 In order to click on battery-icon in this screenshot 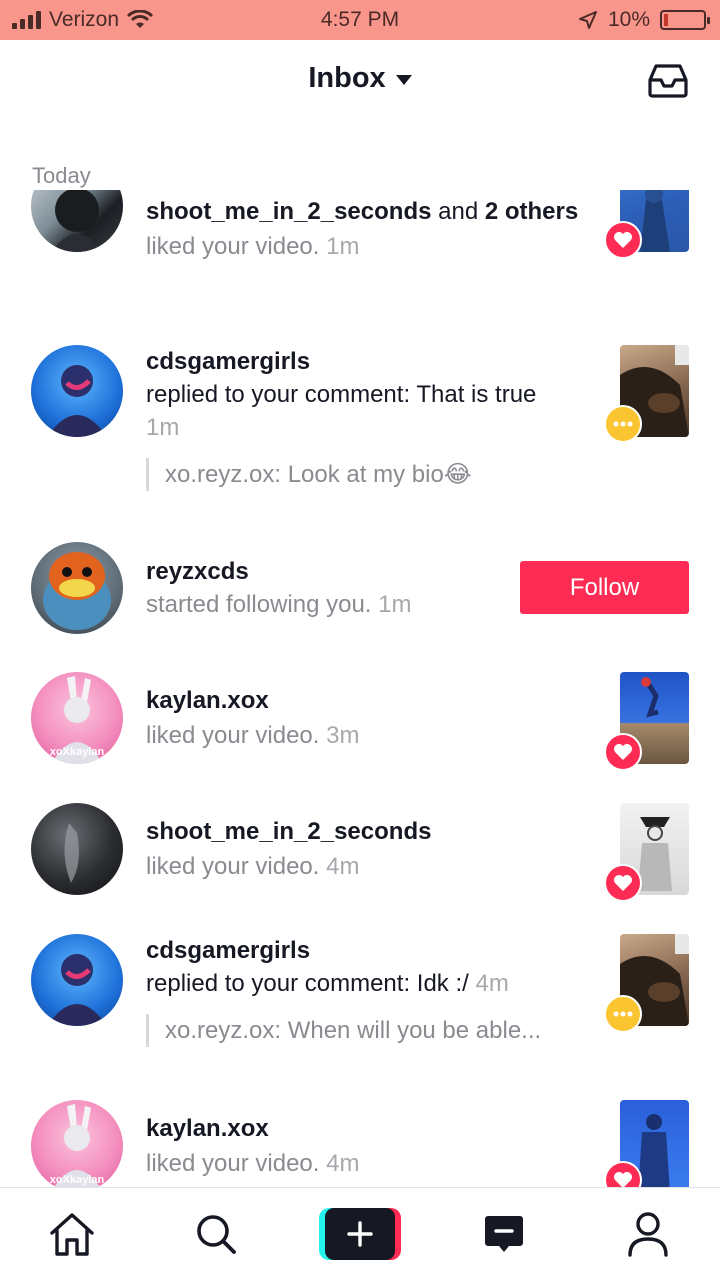, I will do `click(685, 20)`.